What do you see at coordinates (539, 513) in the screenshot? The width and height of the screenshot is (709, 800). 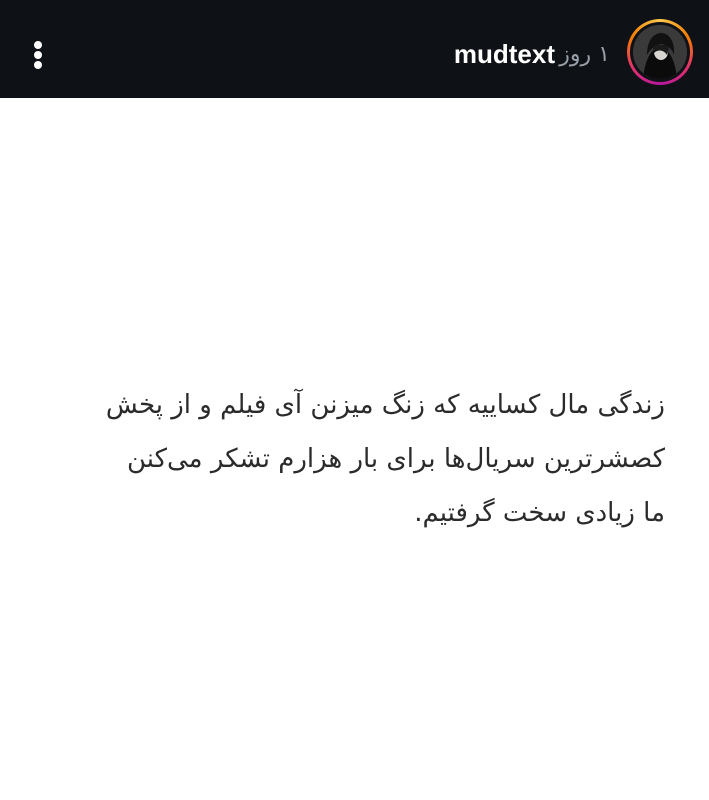 I see `post-line: ما زیادی سخت گرفتیم.` at bounding box center [539, 513].